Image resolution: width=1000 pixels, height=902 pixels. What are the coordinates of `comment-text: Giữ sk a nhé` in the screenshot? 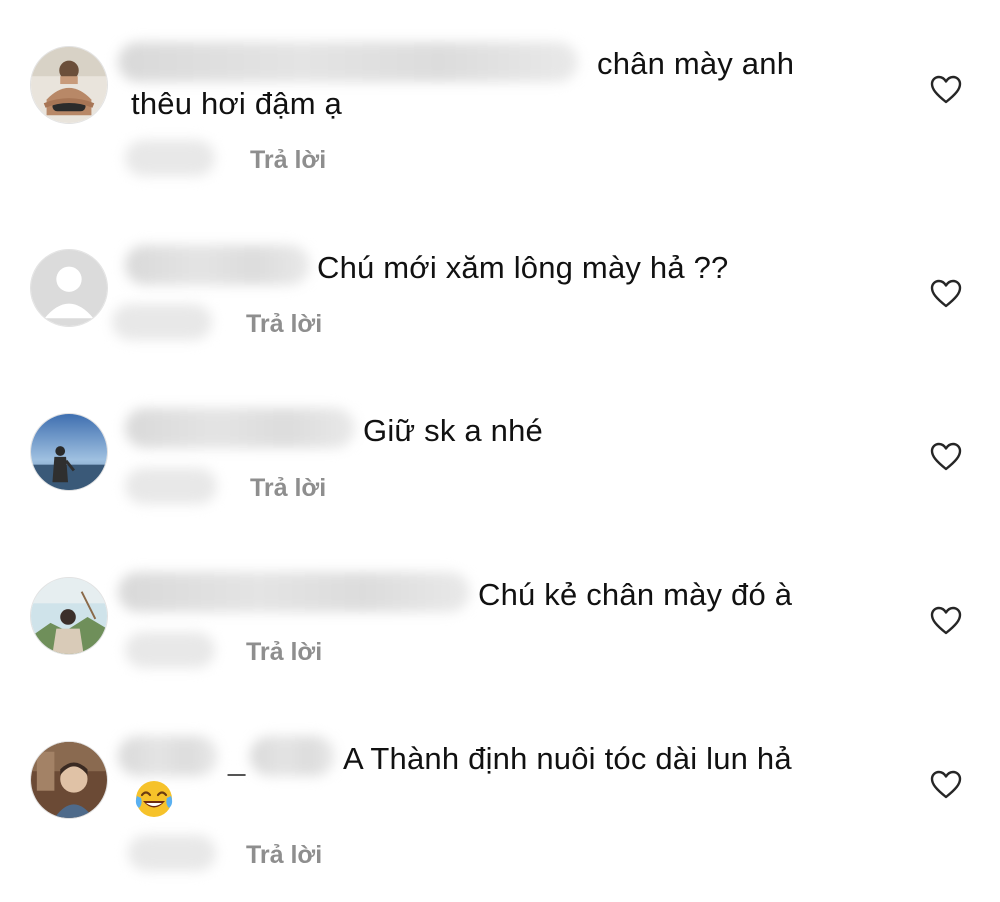 It's located at (453, 430).